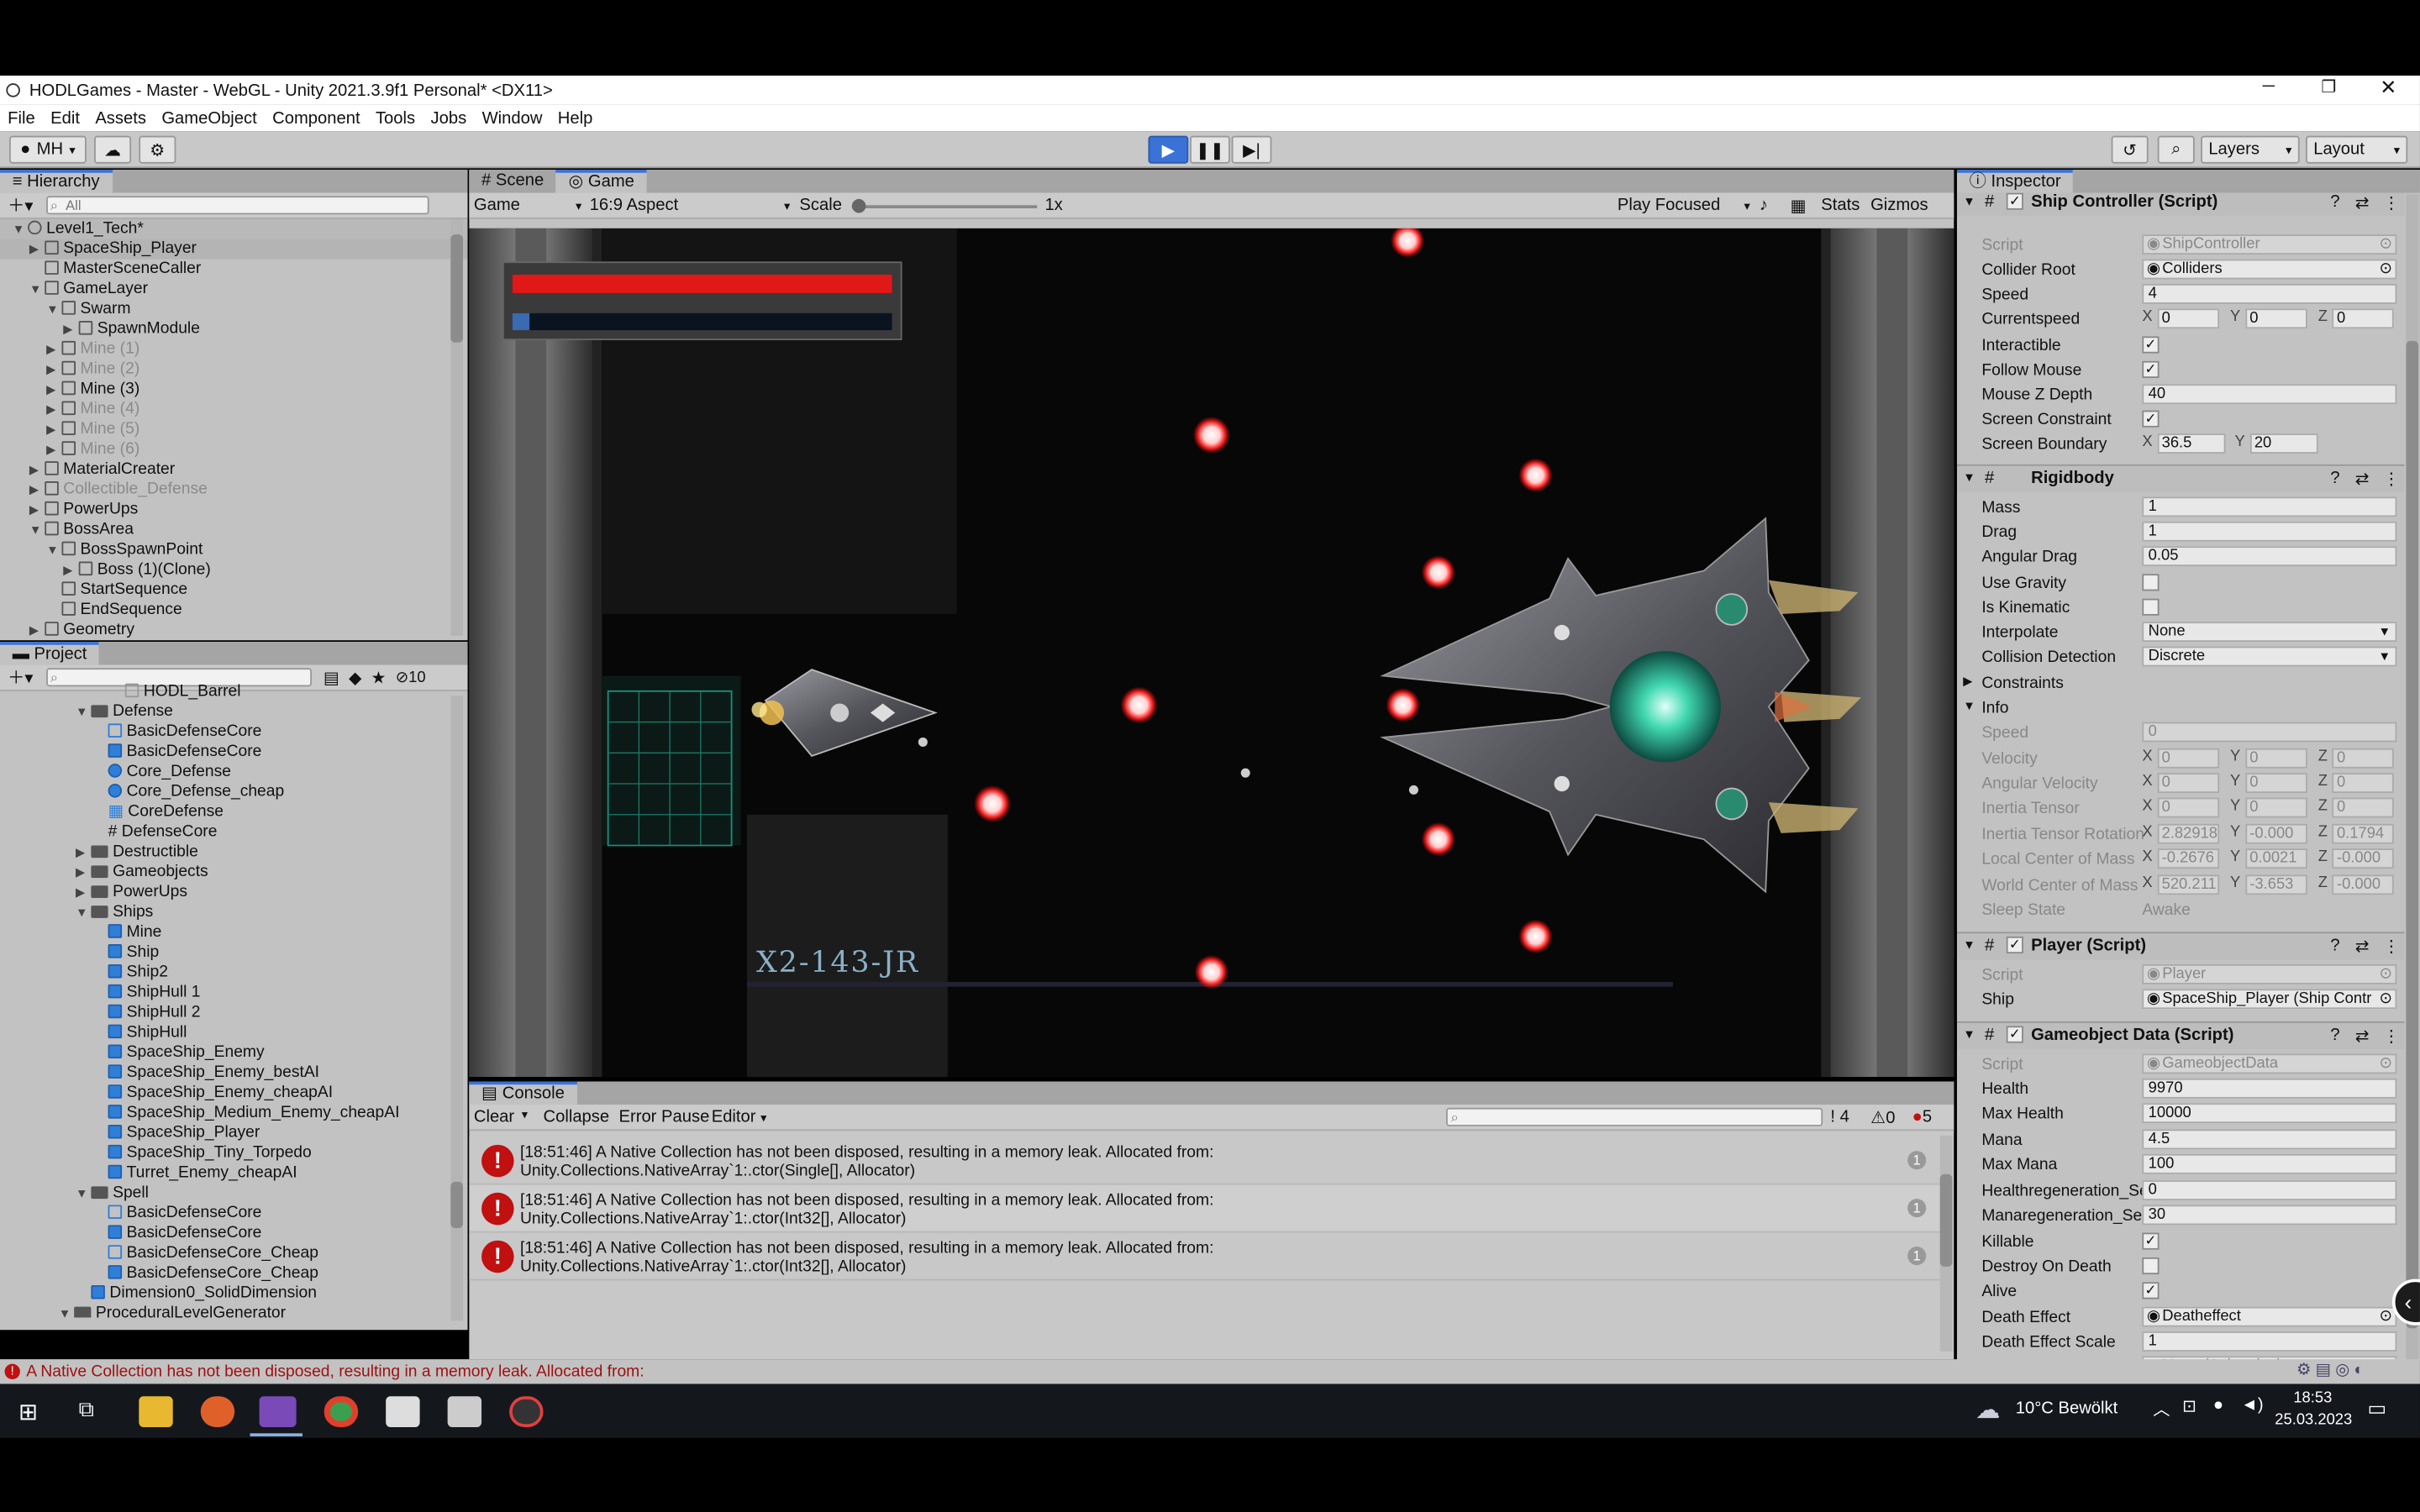 The image size is (2420, 1512). I want to click on foldout-icon: ▶, so click(1968, 682).